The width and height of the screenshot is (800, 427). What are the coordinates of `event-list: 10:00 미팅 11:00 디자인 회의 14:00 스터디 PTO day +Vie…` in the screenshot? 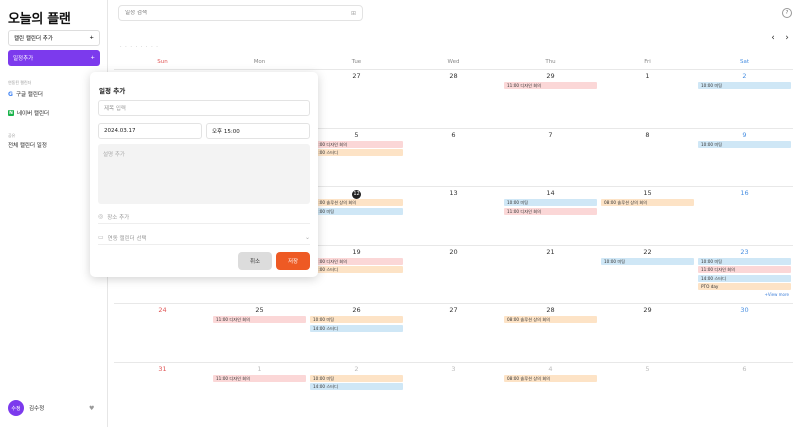 It's located at (744, 277).